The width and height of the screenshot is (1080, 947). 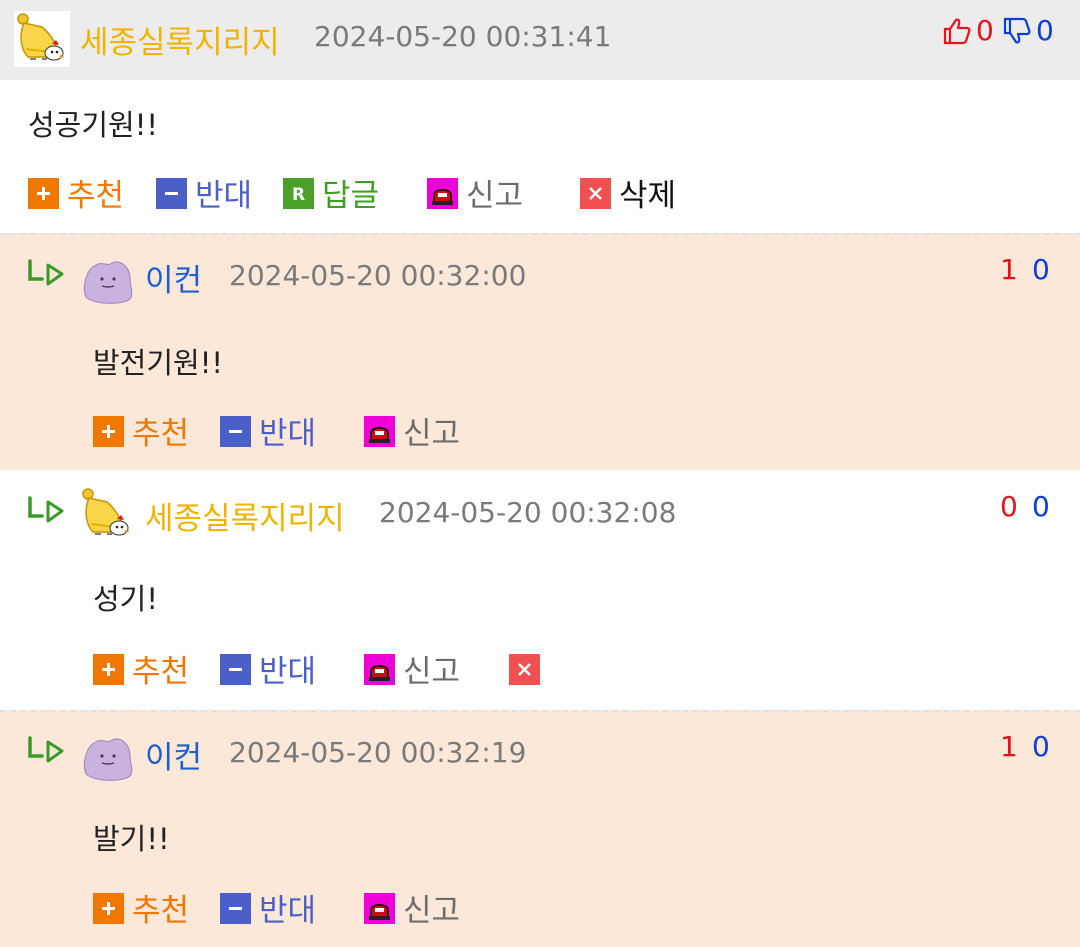 What do you see at coordinates (648, 196) in the screenshot?
I see `delete-label: 삭제` at bounding box center [648, 196].